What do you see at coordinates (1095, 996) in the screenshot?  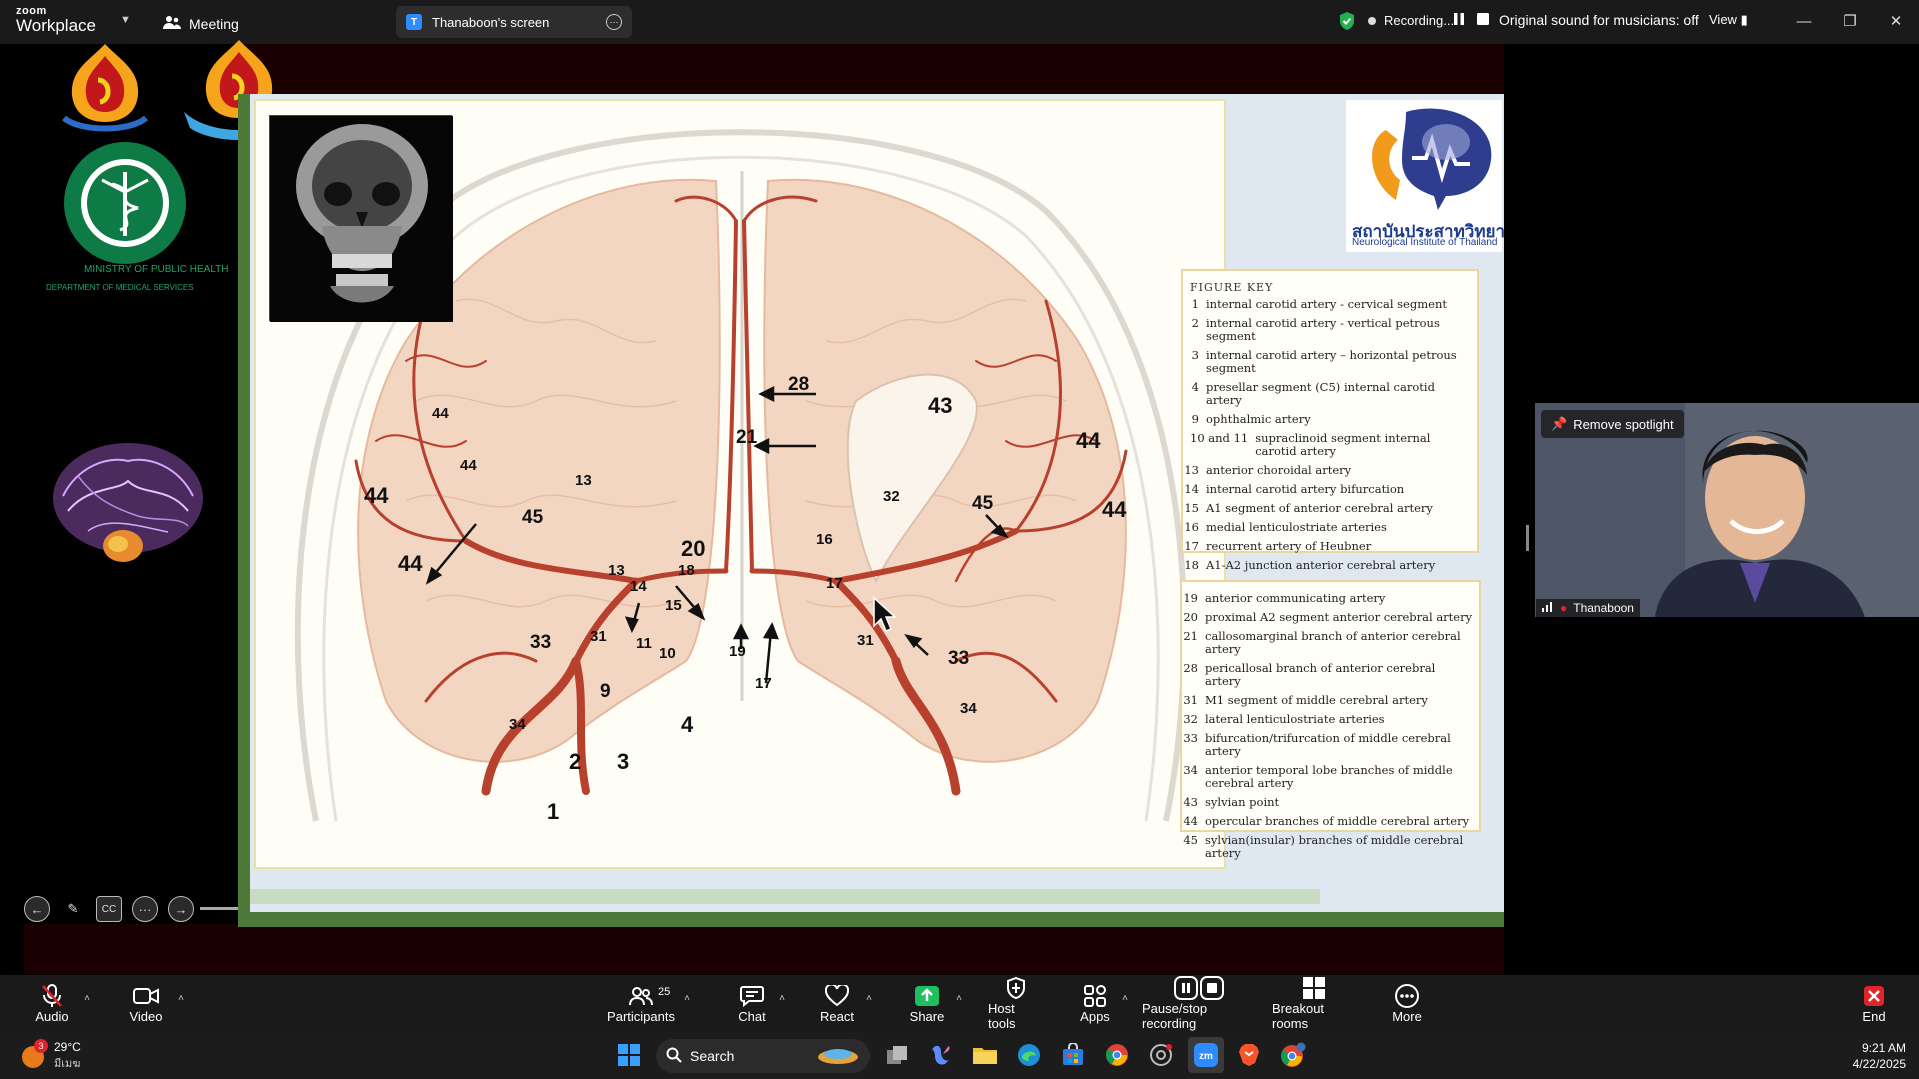 I see `apps-icon` at bounding box center [1095, 996].